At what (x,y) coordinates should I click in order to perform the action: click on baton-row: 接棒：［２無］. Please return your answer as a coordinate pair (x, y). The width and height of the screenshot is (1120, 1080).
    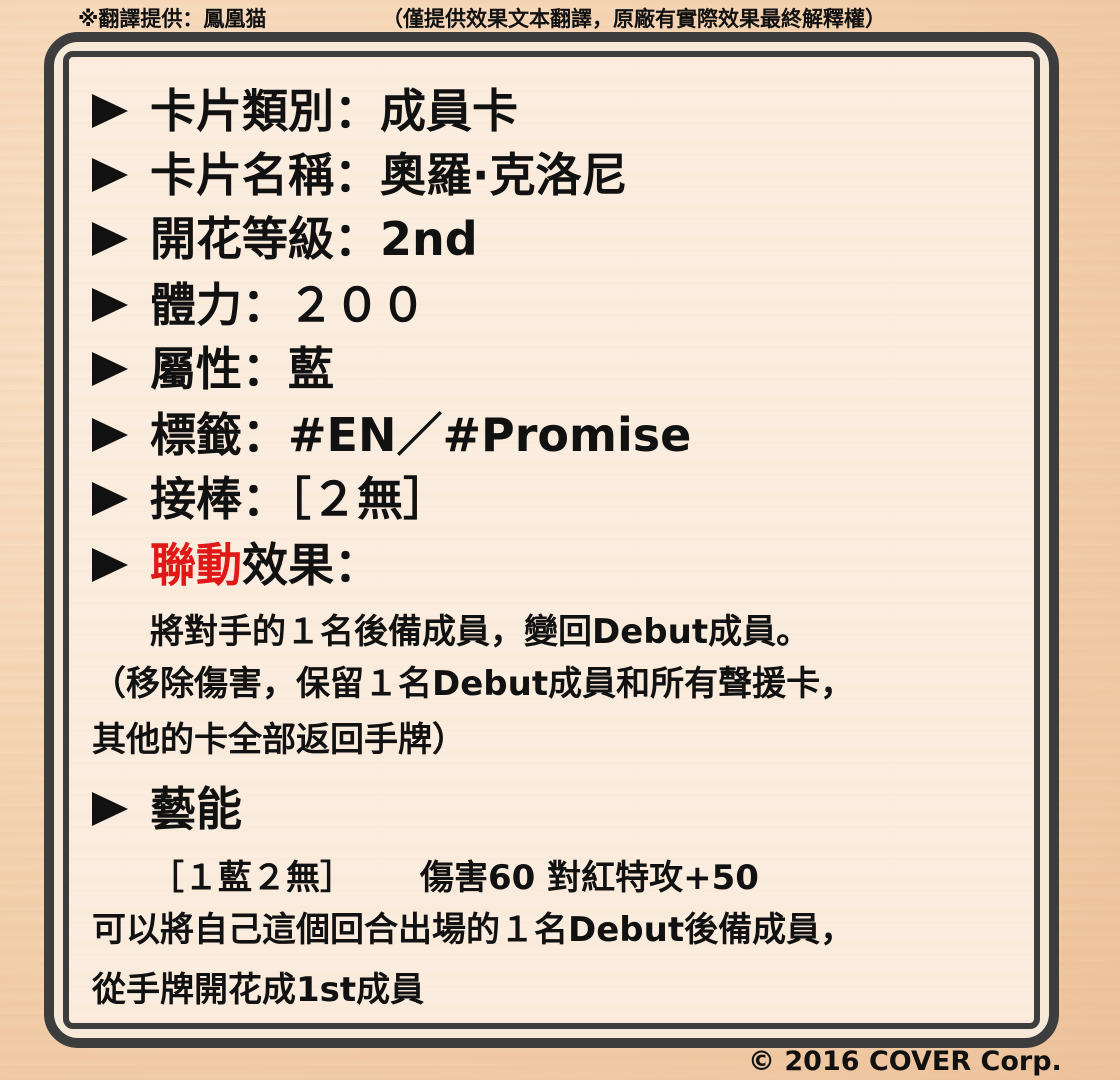
    Looking at the image, I should click on (270, 499).